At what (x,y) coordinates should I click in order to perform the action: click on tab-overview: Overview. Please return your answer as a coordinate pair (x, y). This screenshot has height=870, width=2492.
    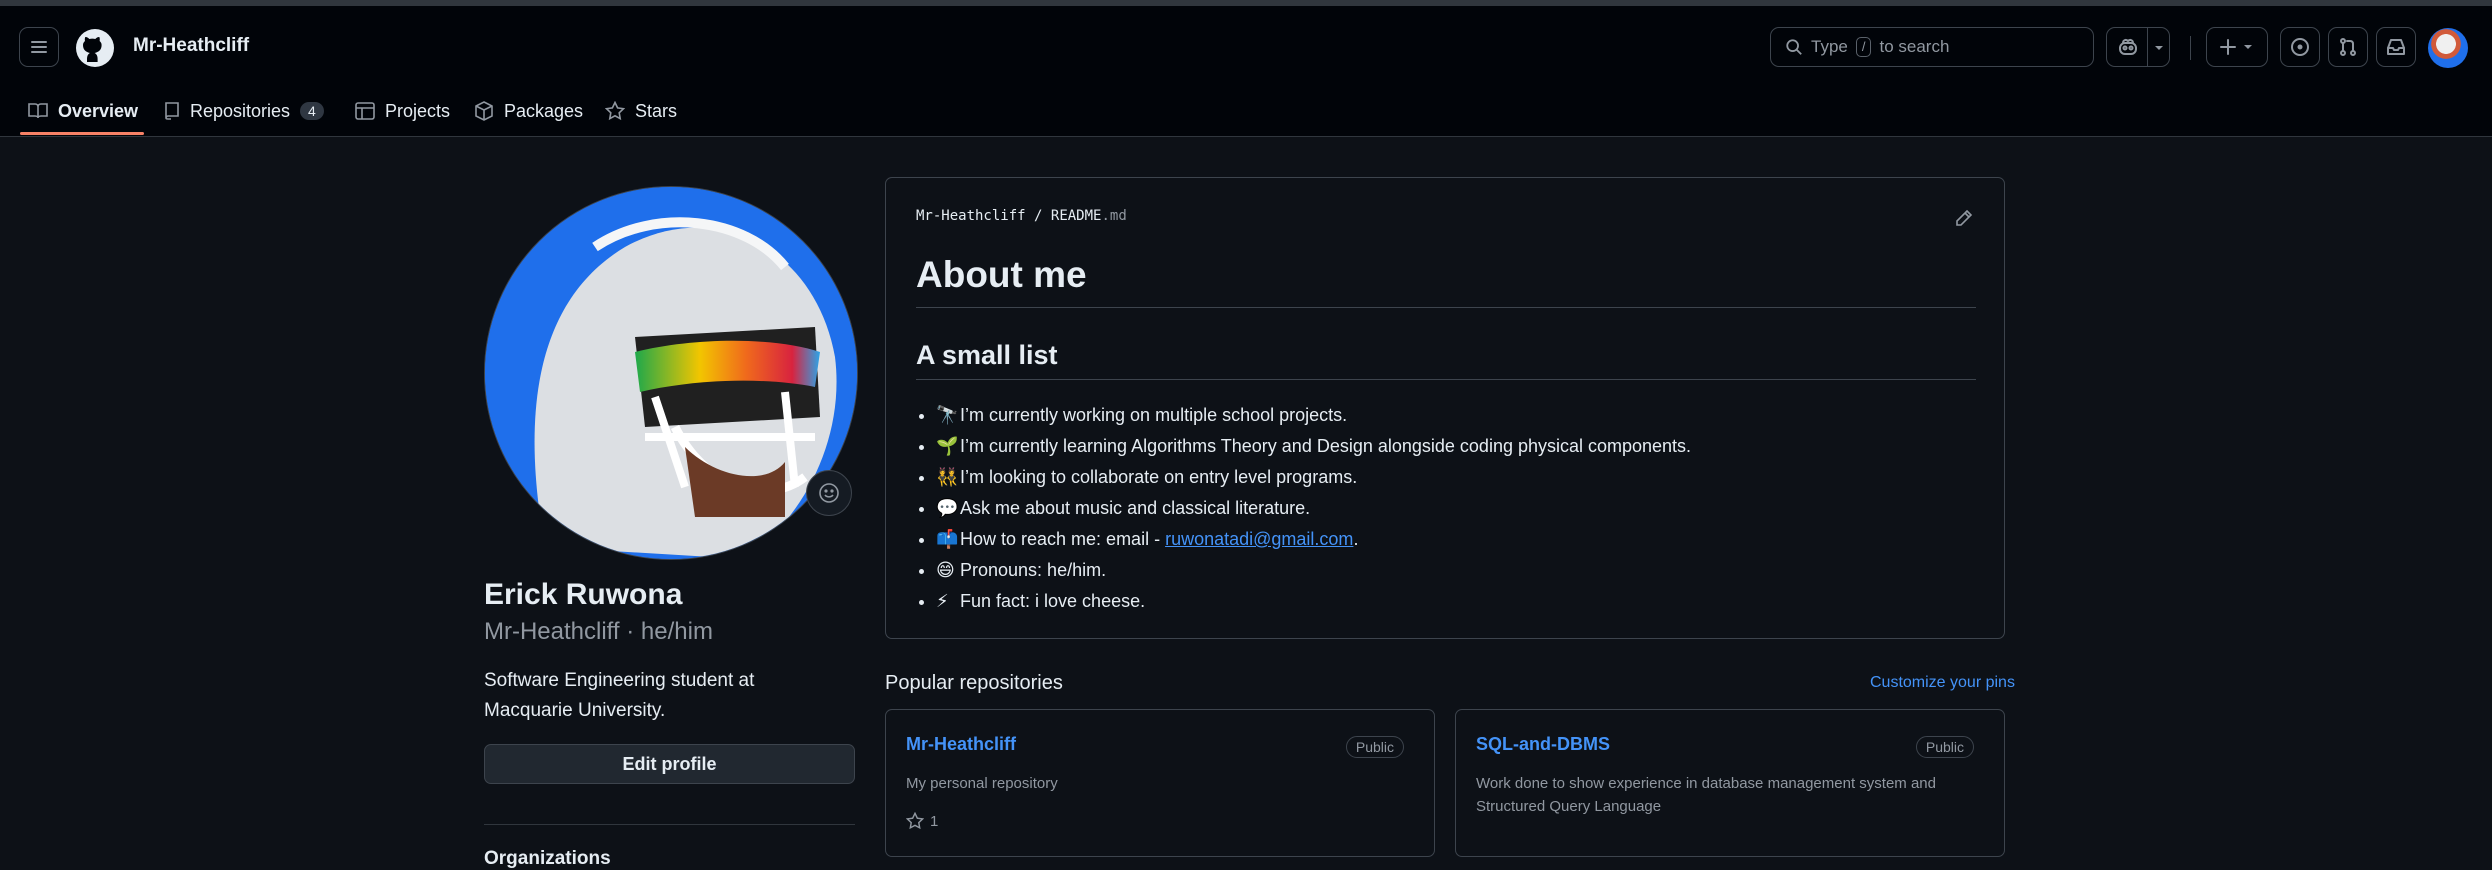
    Looking at the image, I should click on (83, 111).